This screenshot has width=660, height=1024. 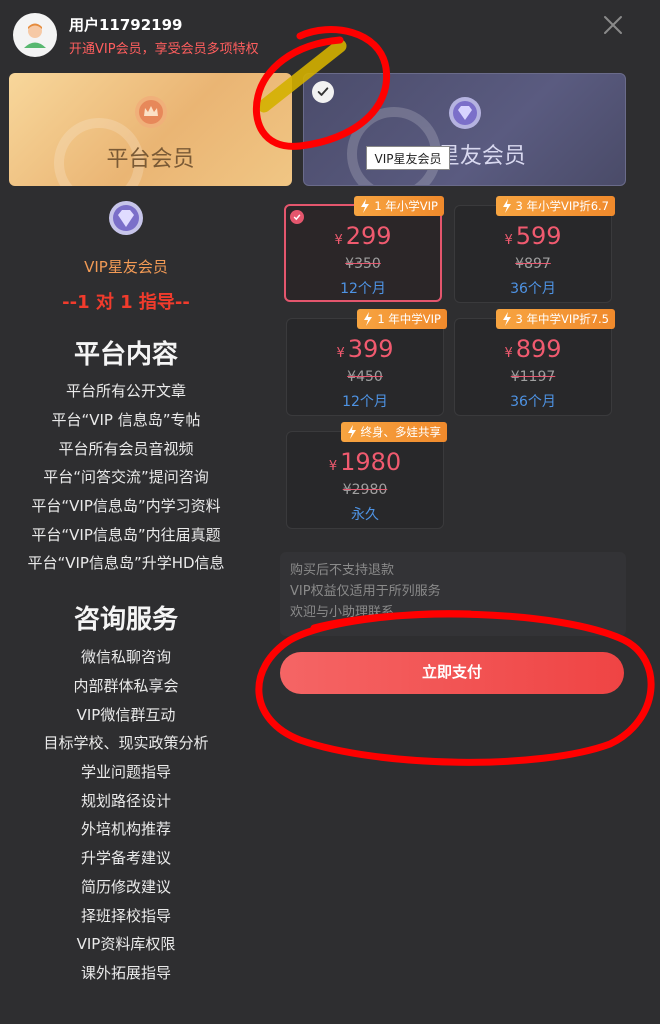 I want to click on service-item: 微信私聊咨询, so click(x=125, y=657).